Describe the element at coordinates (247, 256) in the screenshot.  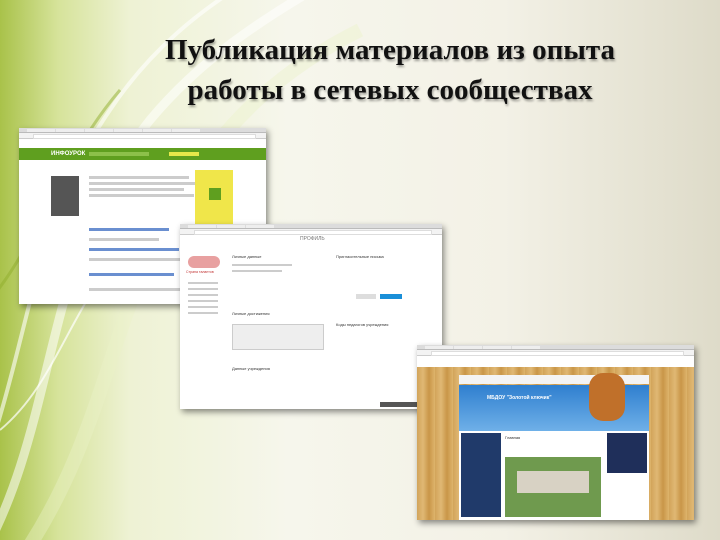
I see `section-personal: Личные данные` at that location.